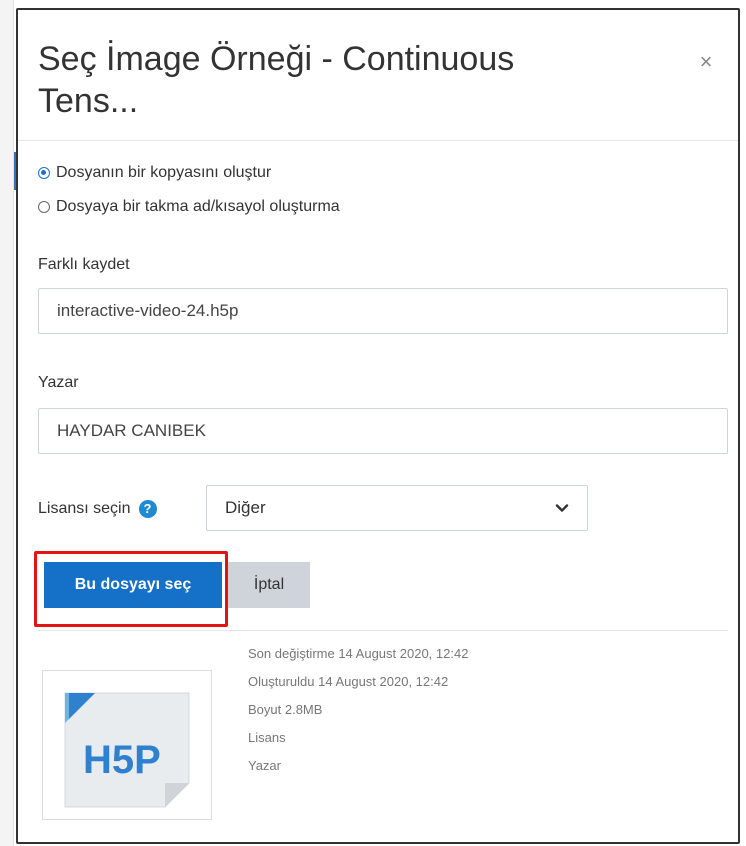 The height and width of the screenshot is (846, 746). I want to click on license-label: Lisansı seçin, so click(84, 508).